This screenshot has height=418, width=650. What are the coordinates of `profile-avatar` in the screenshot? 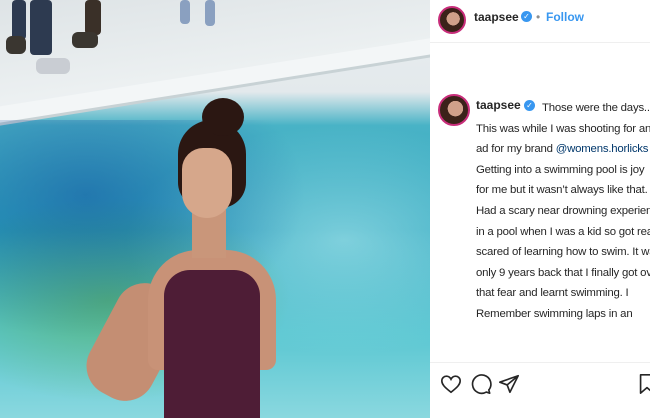 It's located at (452, 20).